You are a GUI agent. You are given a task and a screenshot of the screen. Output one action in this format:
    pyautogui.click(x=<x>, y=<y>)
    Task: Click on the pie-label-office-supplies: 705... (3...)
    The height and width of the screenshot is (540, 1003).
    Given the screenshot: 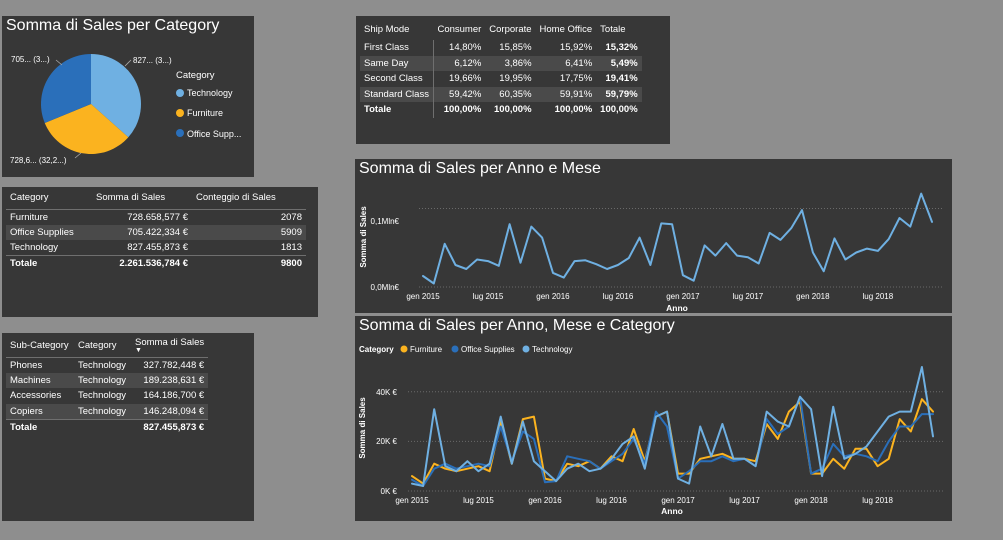 What is the action you would take?
    pyautogui.click(x=30, y=59)
    